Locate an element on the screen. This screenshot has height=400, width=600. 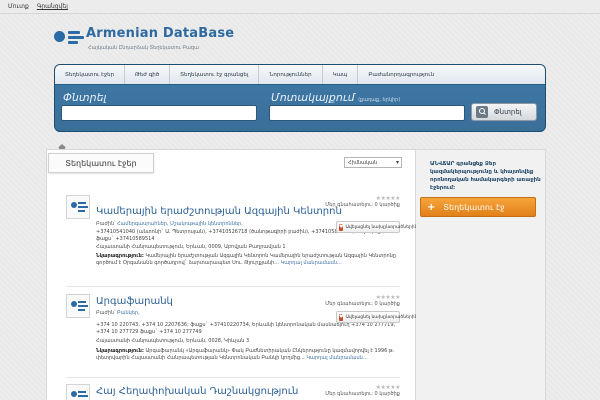
nav-item-contact: Կապ is located at coordinates (341, 74).